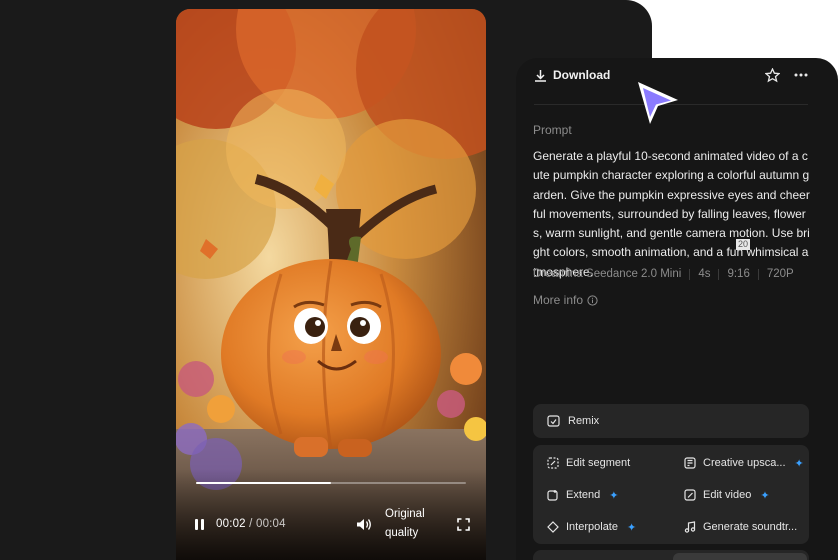  What do you see at coordinates (671, 421) in the screenshot?
I see `remix-button: Remix` at bounding box center [671, 421].